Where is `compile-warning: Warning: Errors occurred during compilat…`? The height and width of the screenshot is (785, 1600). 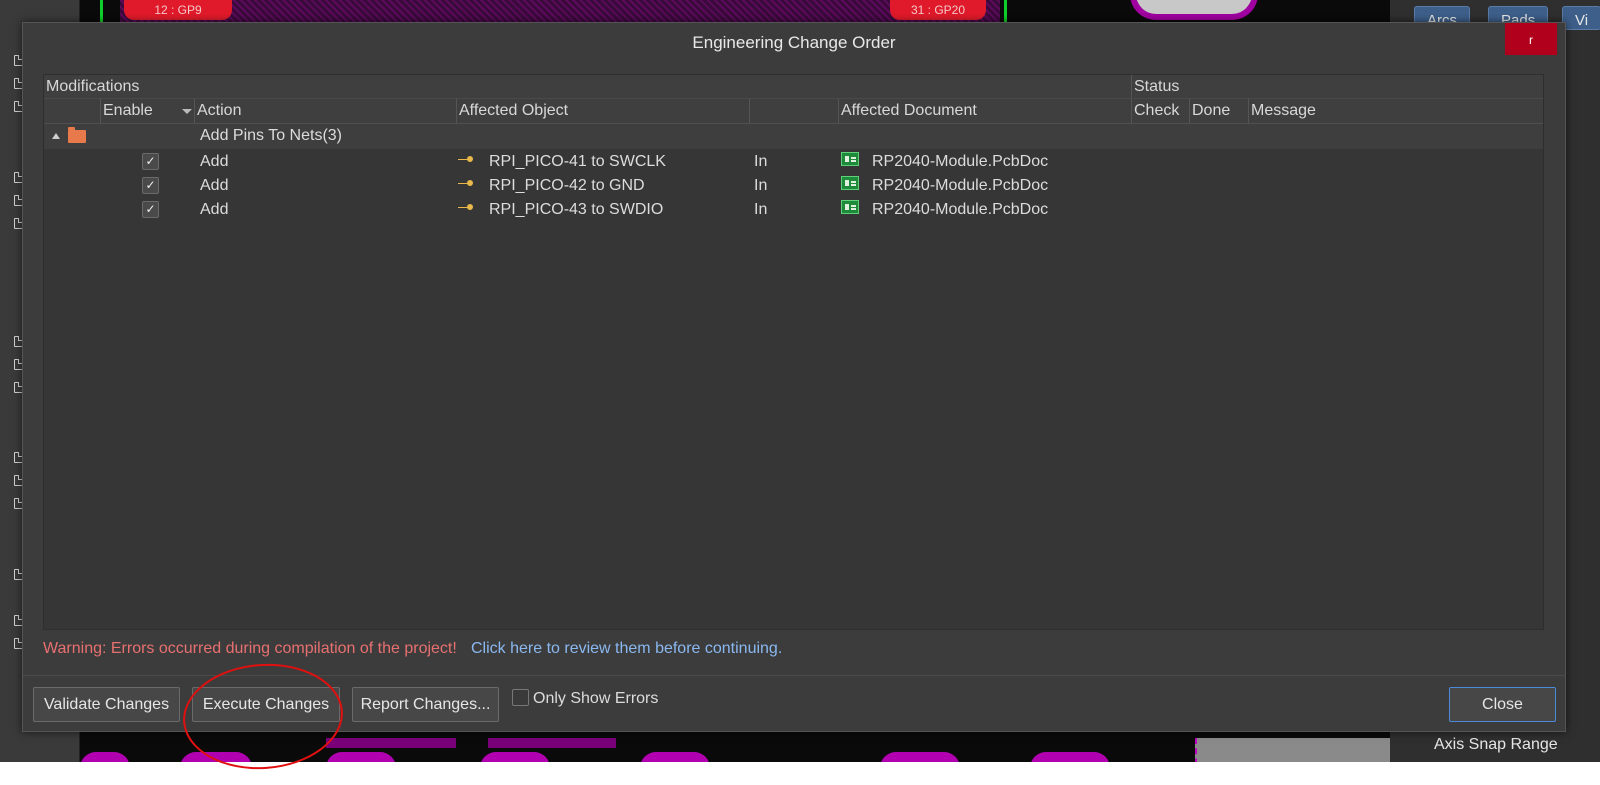
compile-warning: Warning: Errors occurred during compilat… is located at coordinates (250, 648).